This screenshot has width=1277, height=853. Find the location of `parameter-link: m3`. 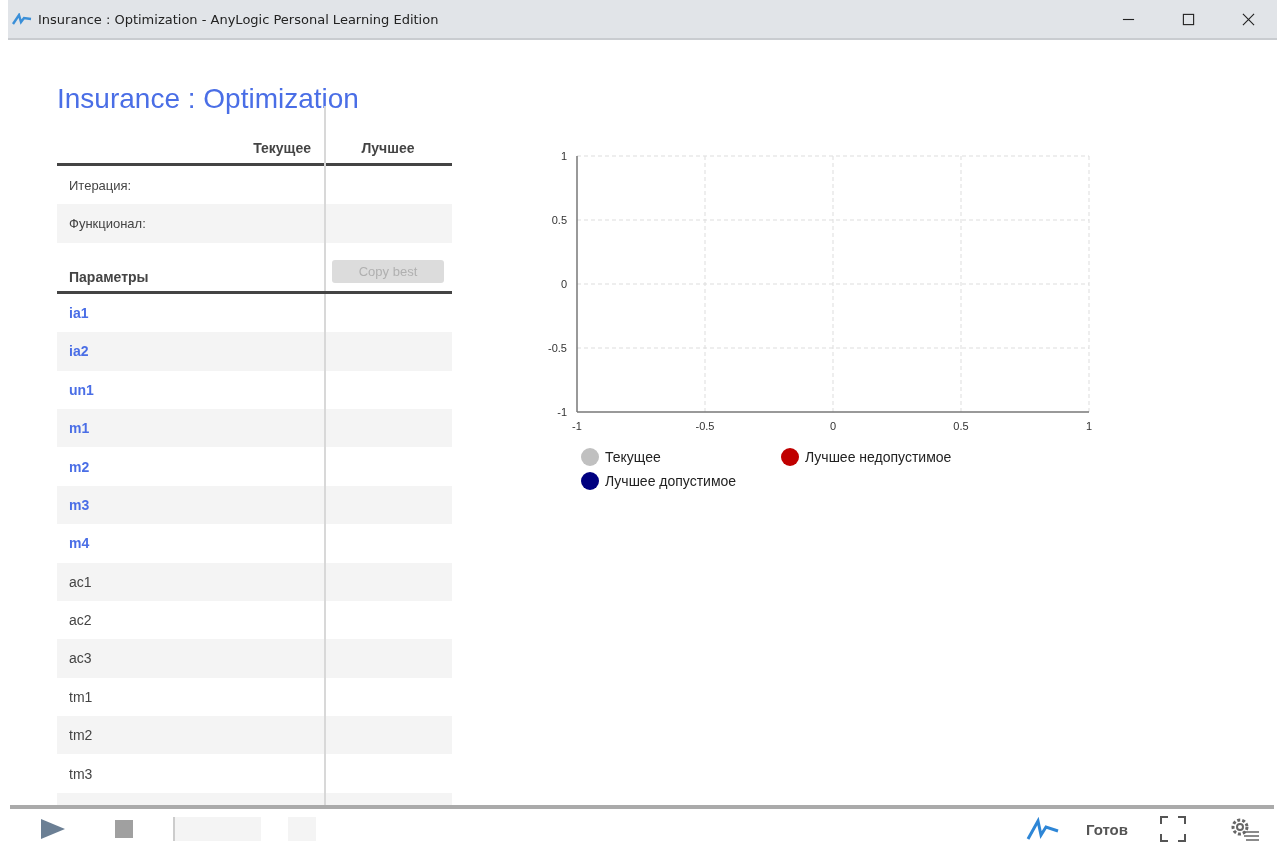

parameter-link: m3 is located at coordinates (79, 504).